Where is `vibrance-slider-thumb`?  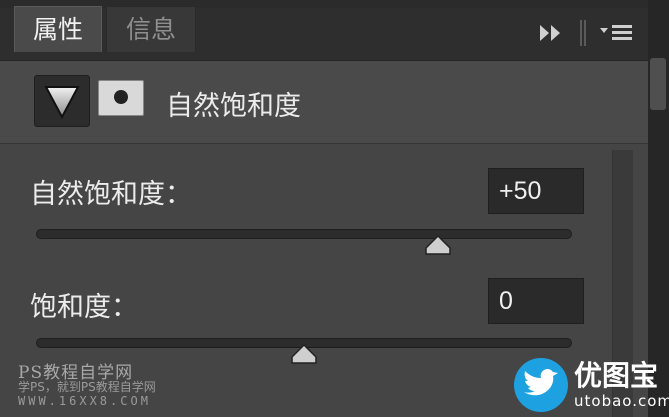 vibrance-slider-thumb is located at coordinates (438, 245).